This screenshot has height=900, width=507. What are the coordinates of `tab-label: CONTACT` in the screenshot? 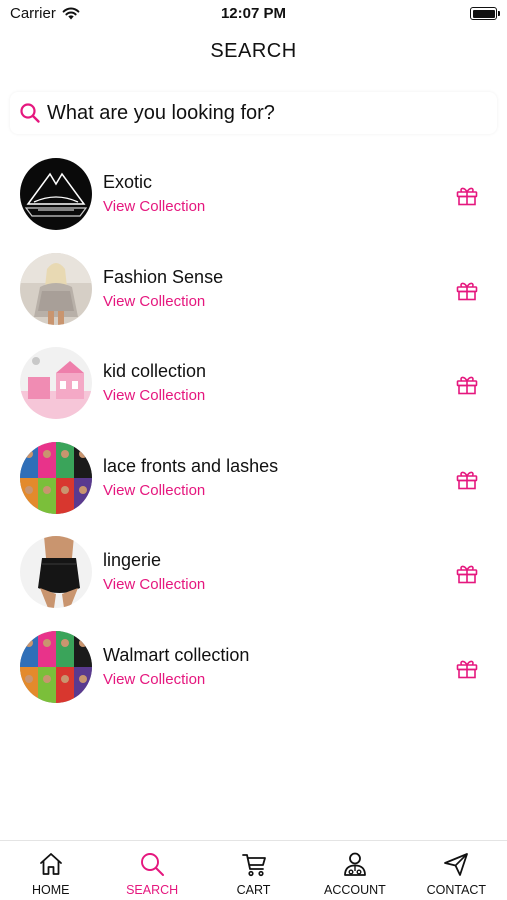 It's located at (456, 890).